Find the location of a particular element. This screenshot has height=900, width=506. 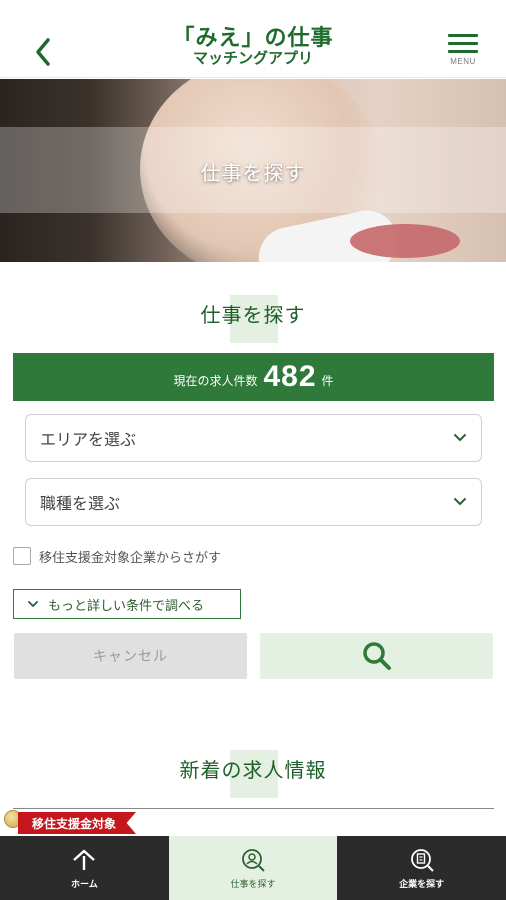

hamburger-icon is located at coordinates (463, 43).